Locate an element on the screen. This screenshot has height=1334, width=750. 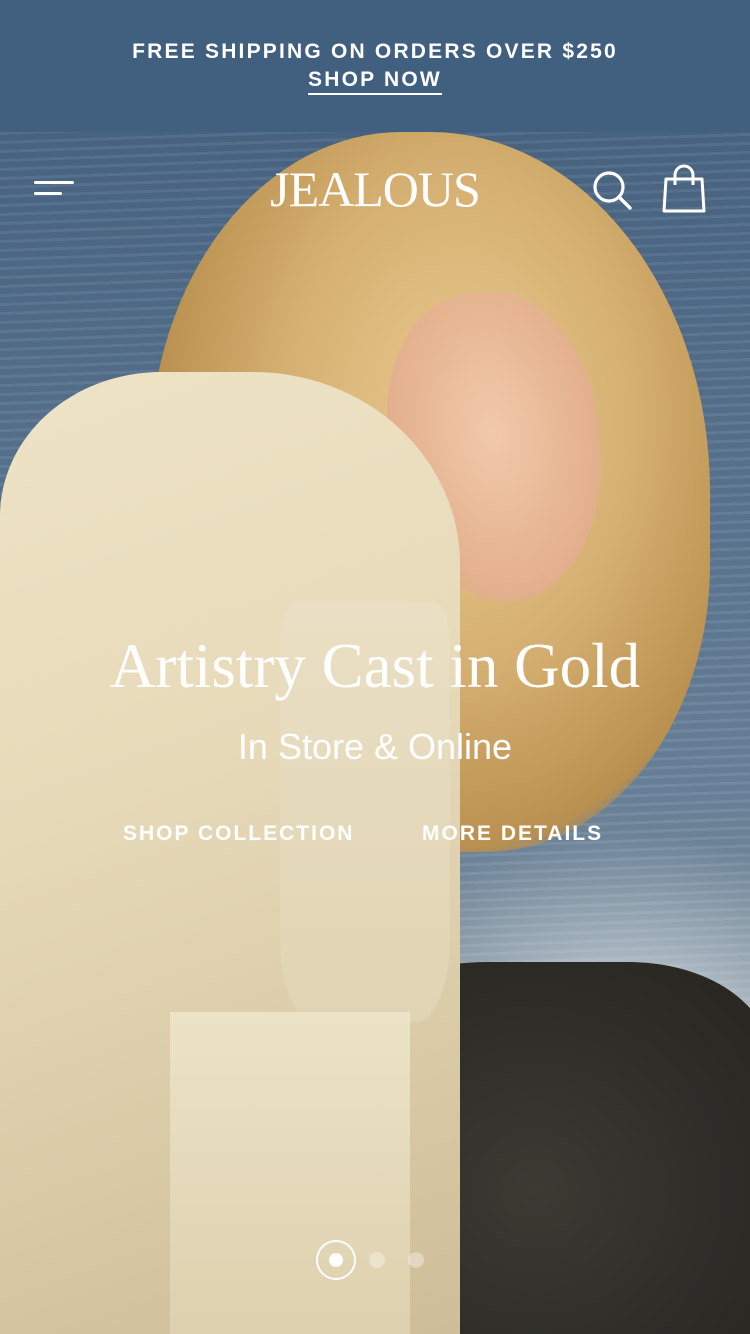
more-details-link: MORE DETAILS is located at coordinates (512, 834).